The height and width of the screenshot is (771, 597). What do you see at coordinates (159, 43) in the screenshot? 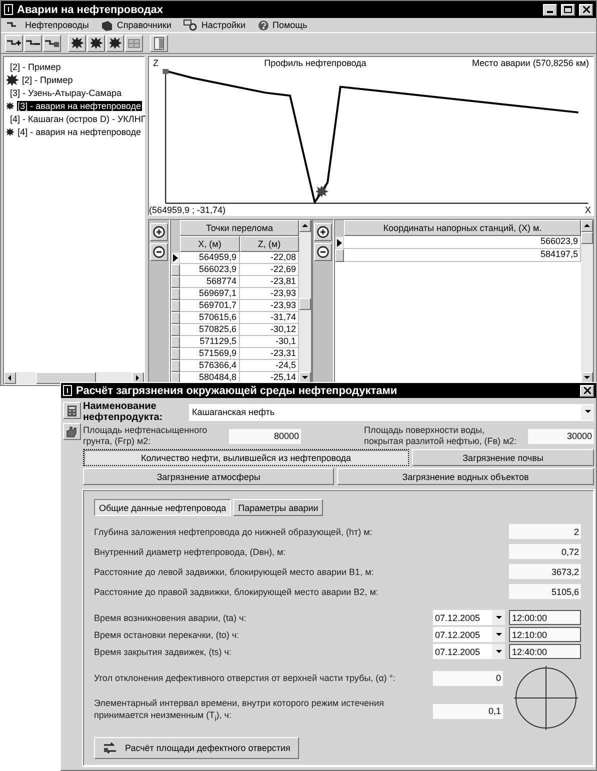
I see `door-icon` at bounding box center [159, 43].